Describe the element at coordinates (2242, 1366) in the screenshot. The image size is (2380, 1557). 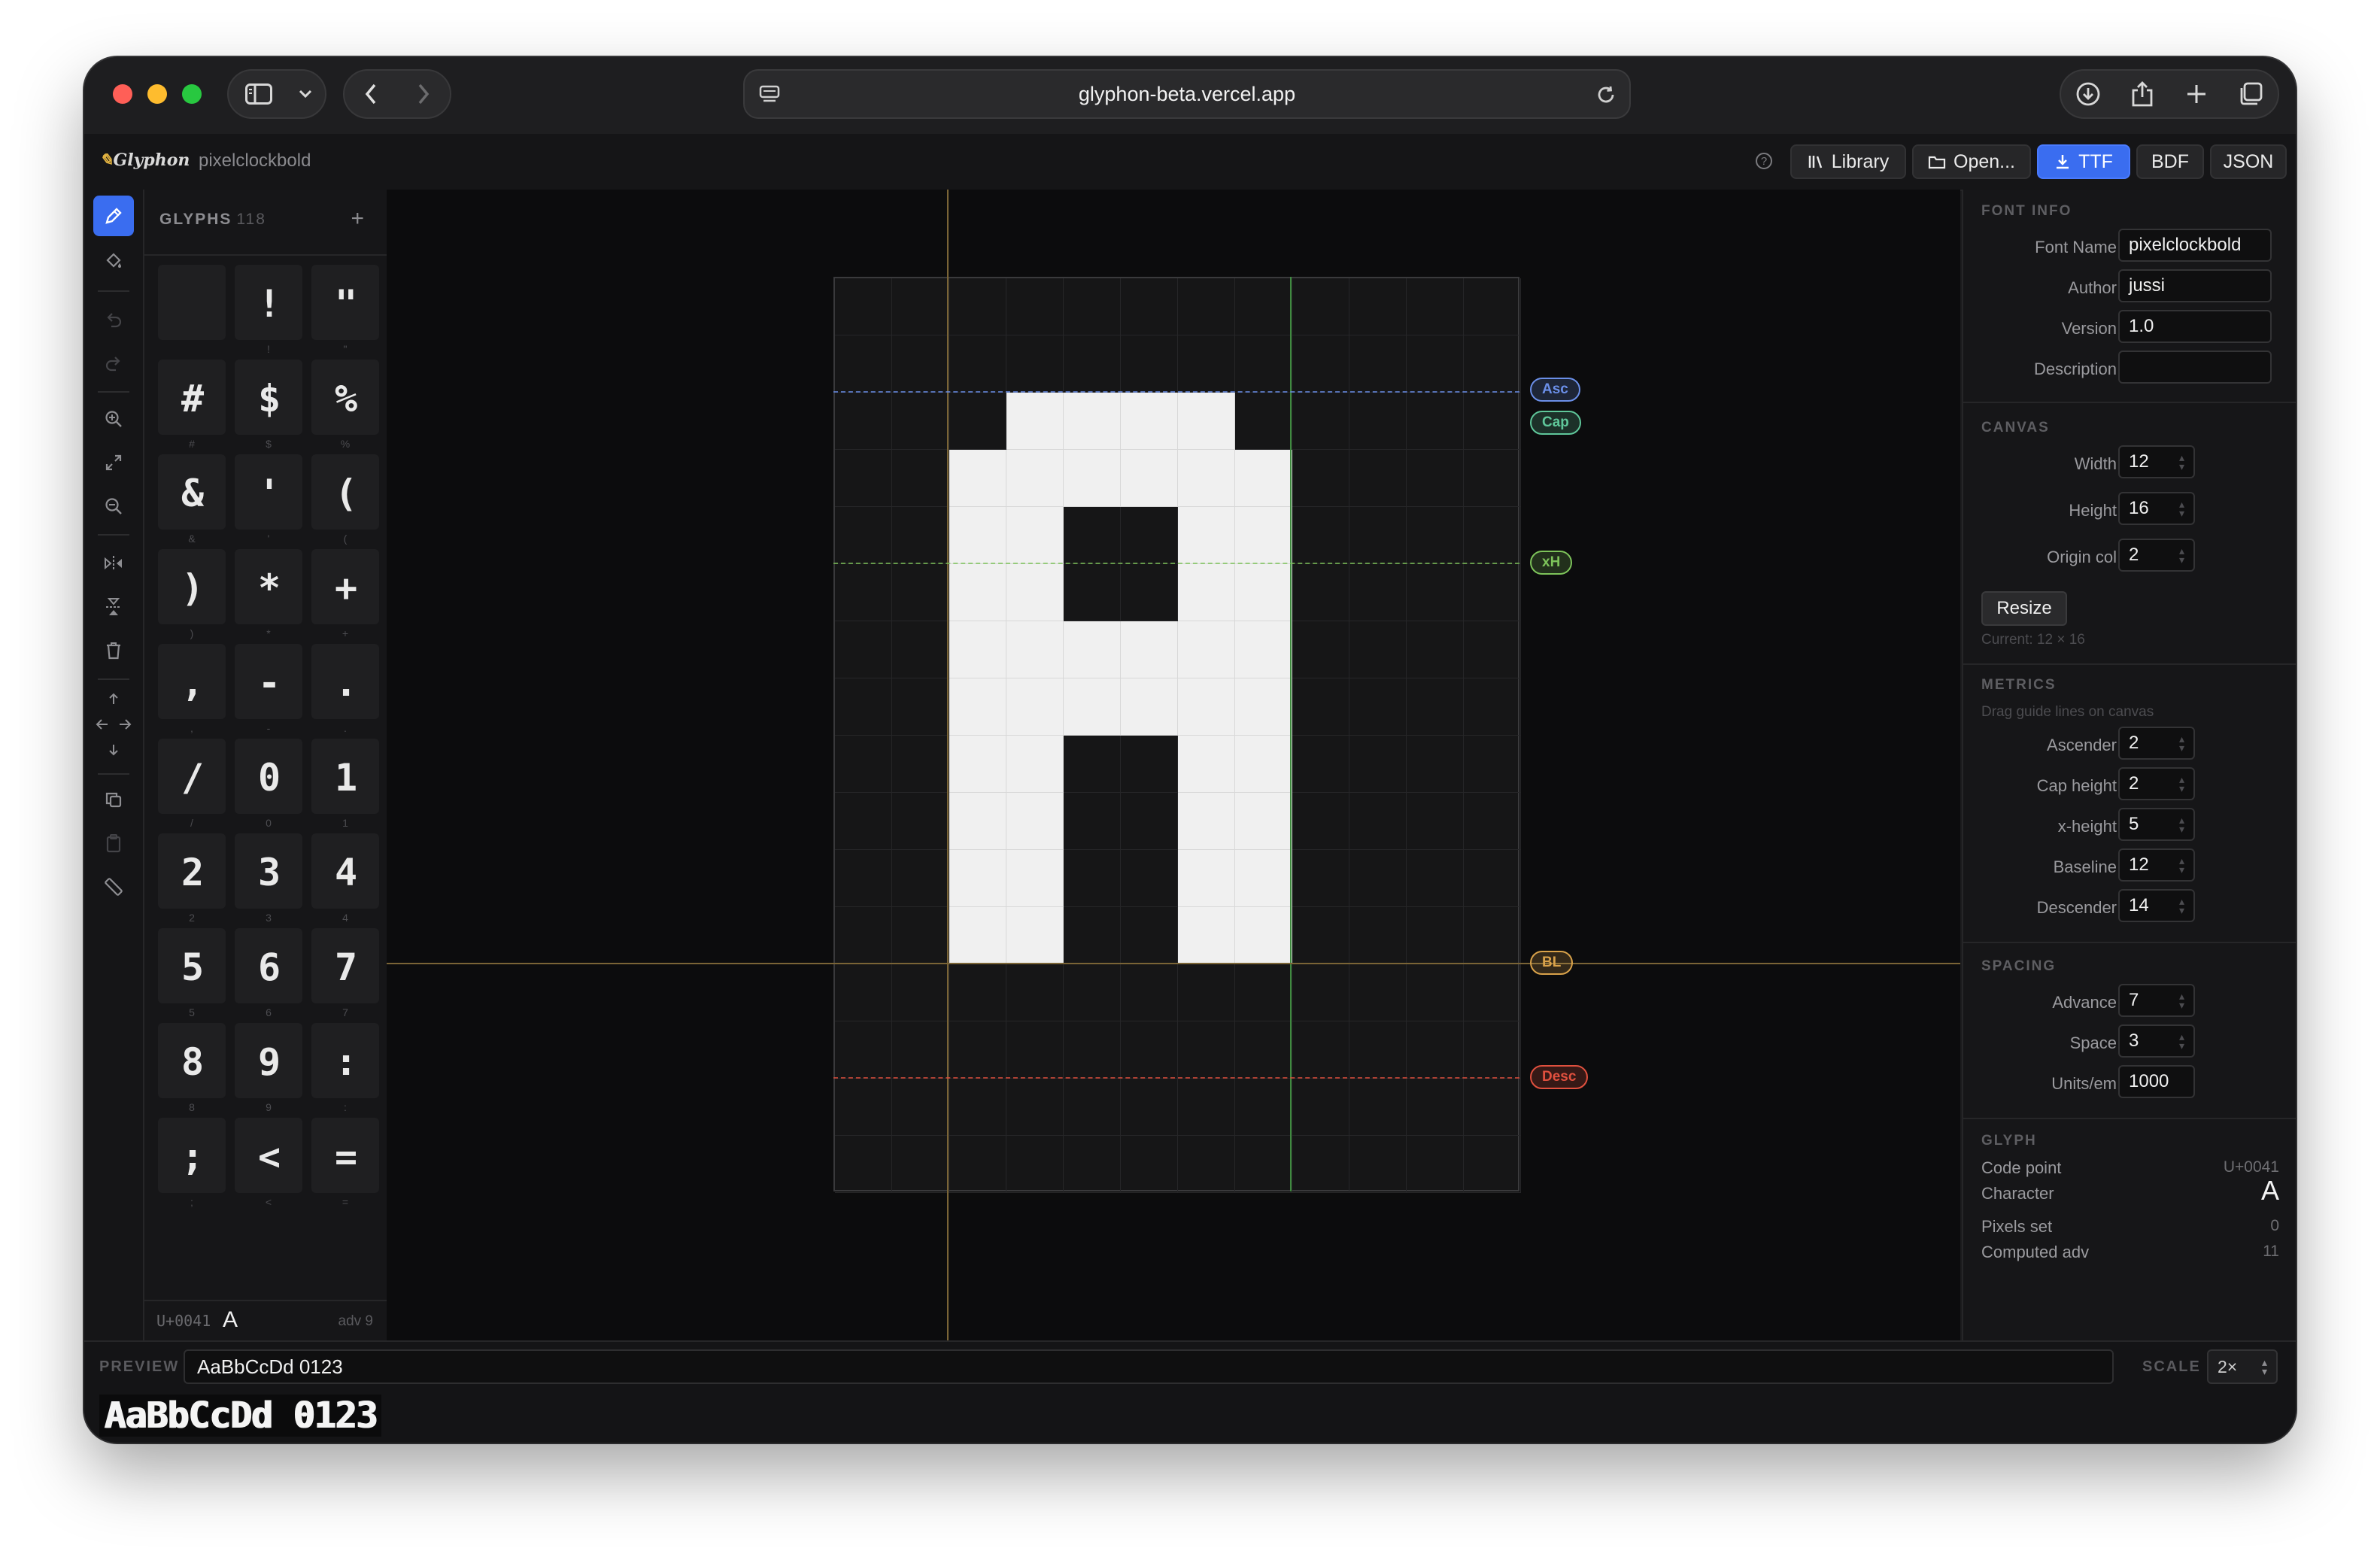
I see `scale-select: 2× ▴ ▾` at that location.